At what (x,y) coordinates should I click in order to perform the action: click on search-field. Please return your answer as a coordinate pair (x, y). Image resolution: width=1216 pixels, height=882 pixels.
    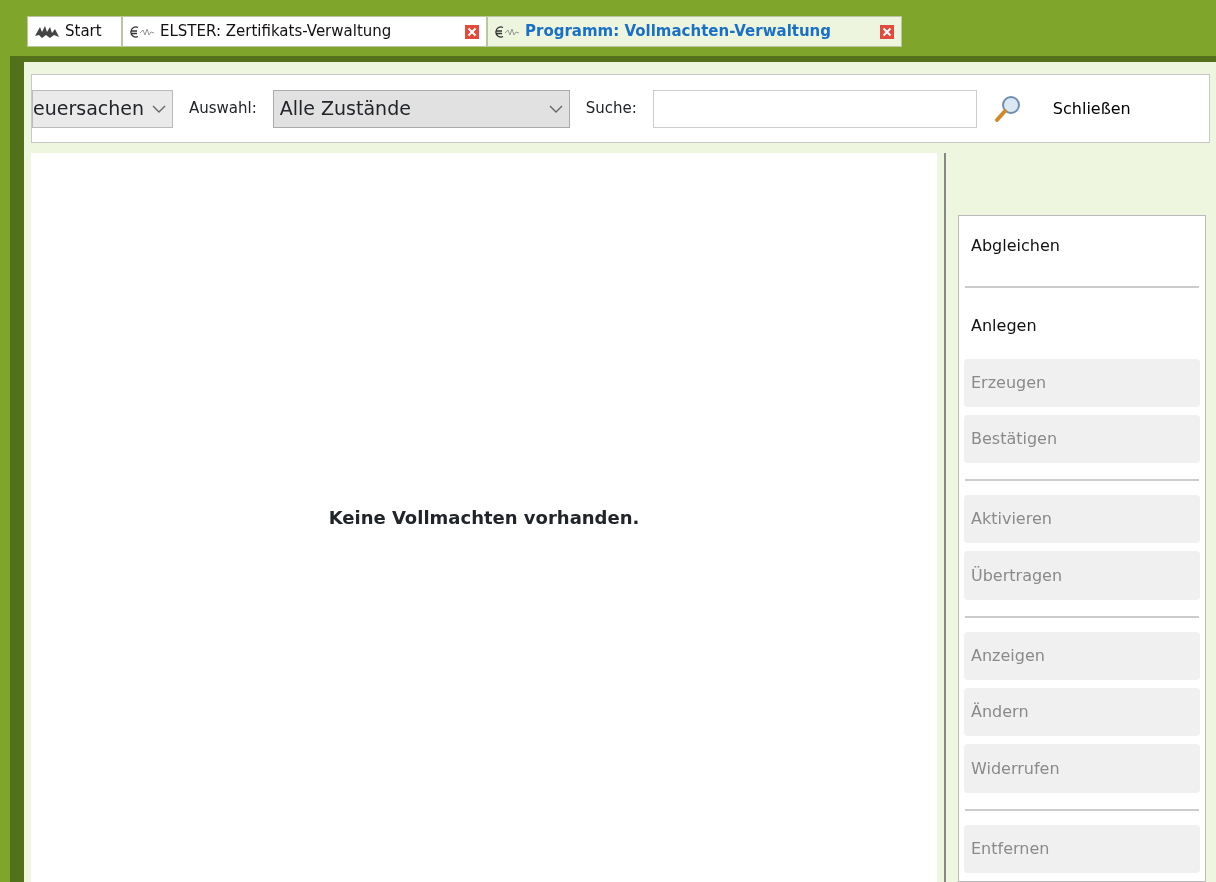
    Looking at the image, I should click on (814, 108).